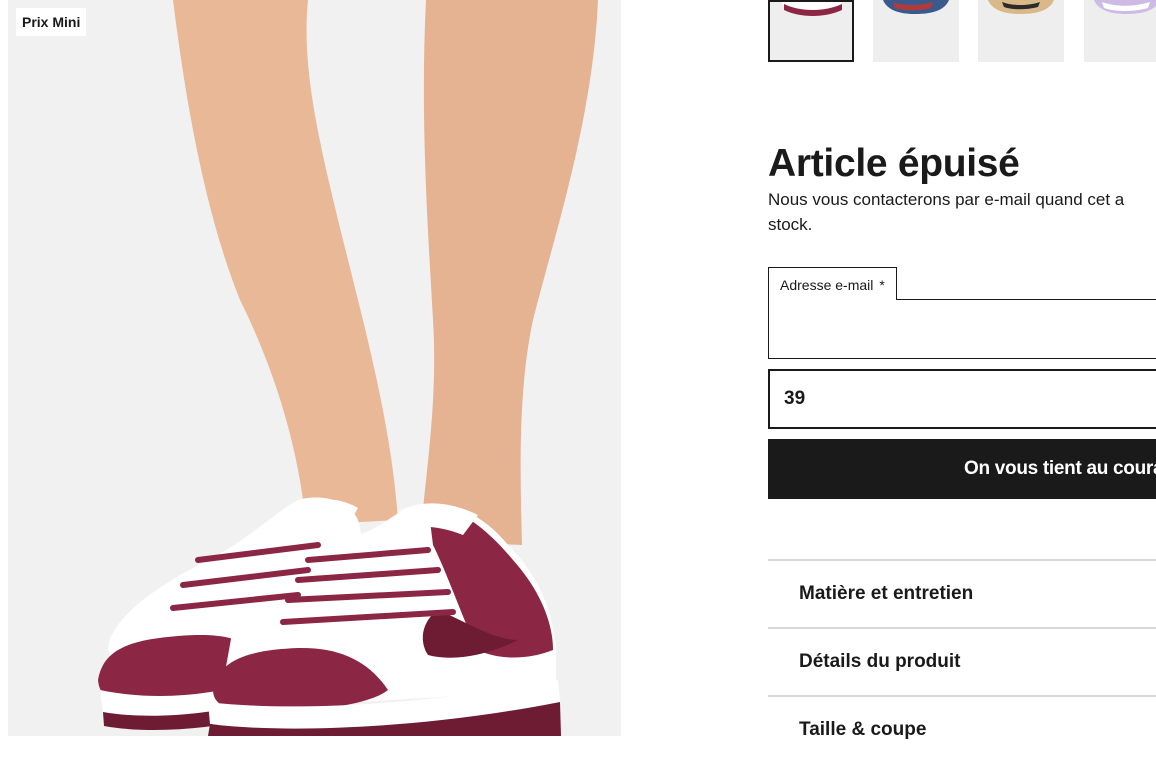  What do you see at coordinates (51, 22) in the screenshot?
I see `promo-badge: Prix Mini` at bounding box center [51, 22].